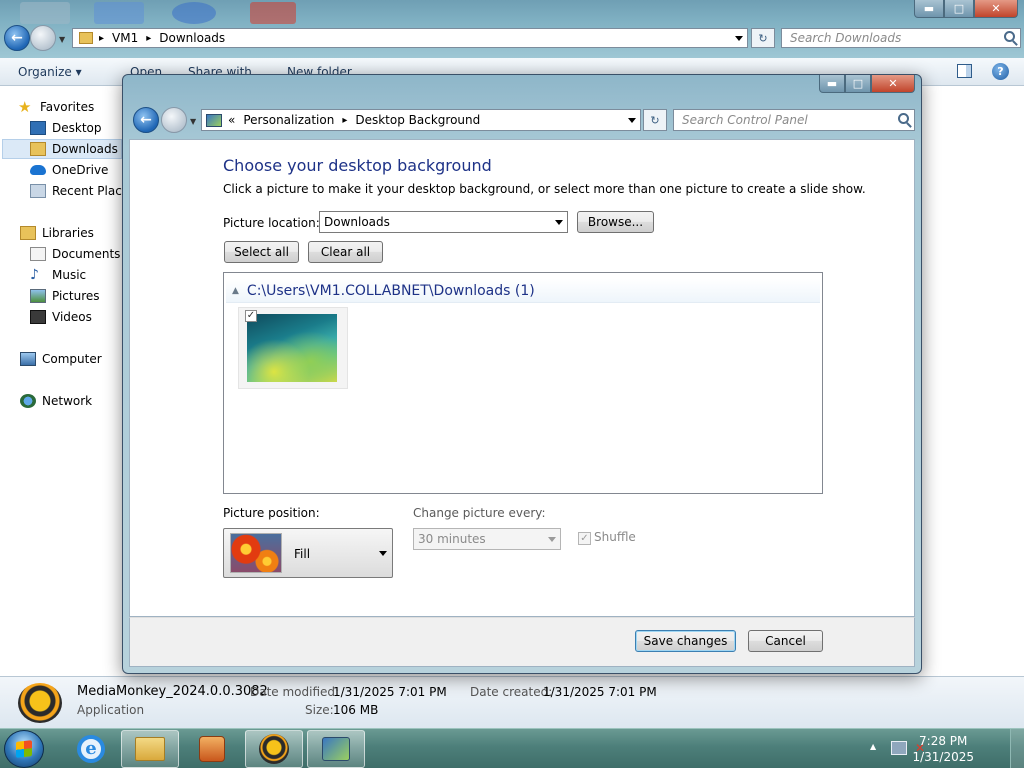 The width and height of the screenshot is (1024, 768). What do you see at coordinates (67, 107) in the screenshot?
I see `nav-favorites-label: Favorites` at bounding box center [67, 107].